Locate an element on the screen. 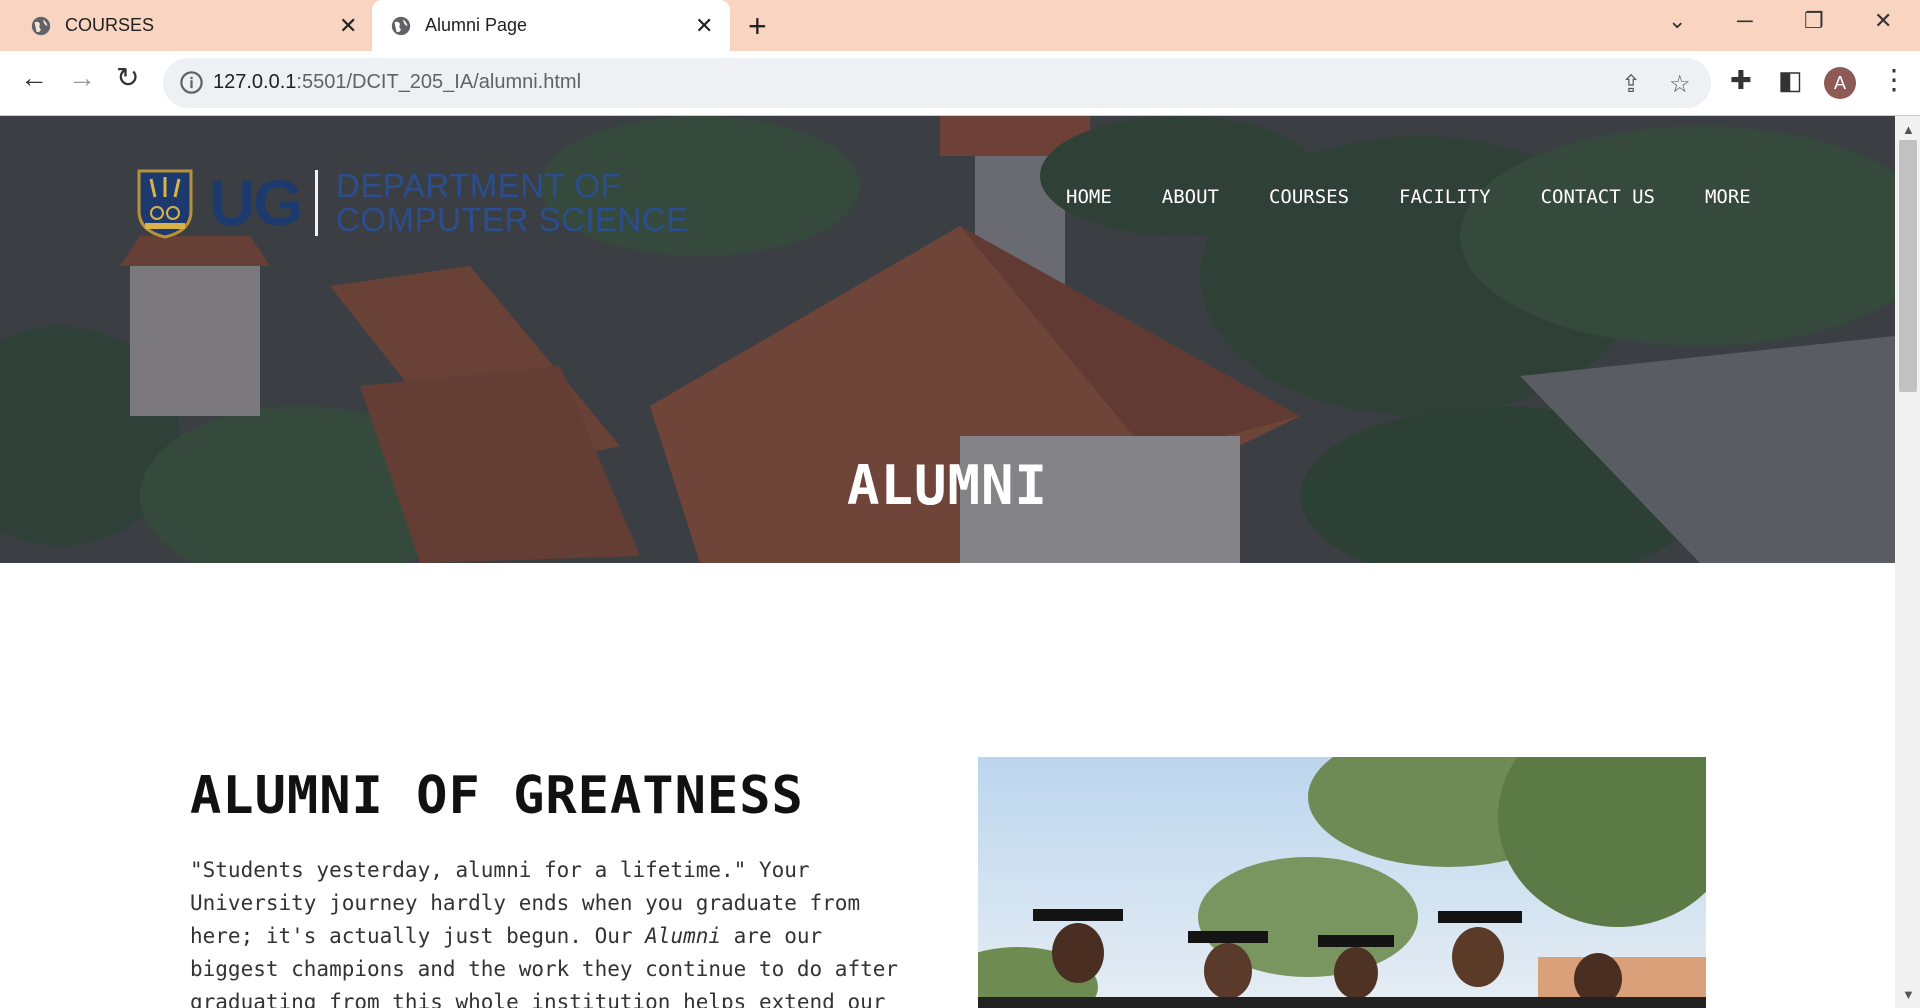 The height and width of the screenshot is (1008, 1920). tab-alumni-page: Alumni Page ✕ is located at coordinates (551, 25).